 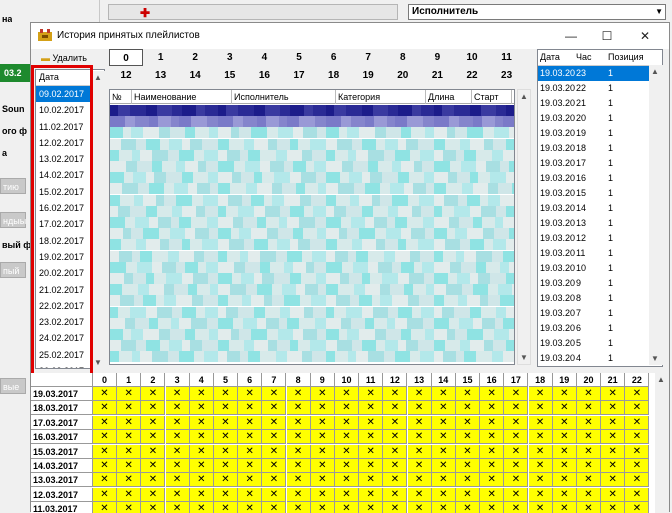 What do you see at coordinates (600, 358) in the screenshot?
I see `hour-history-row: 19.03.20 4 1` at bounding box center [600, 358].